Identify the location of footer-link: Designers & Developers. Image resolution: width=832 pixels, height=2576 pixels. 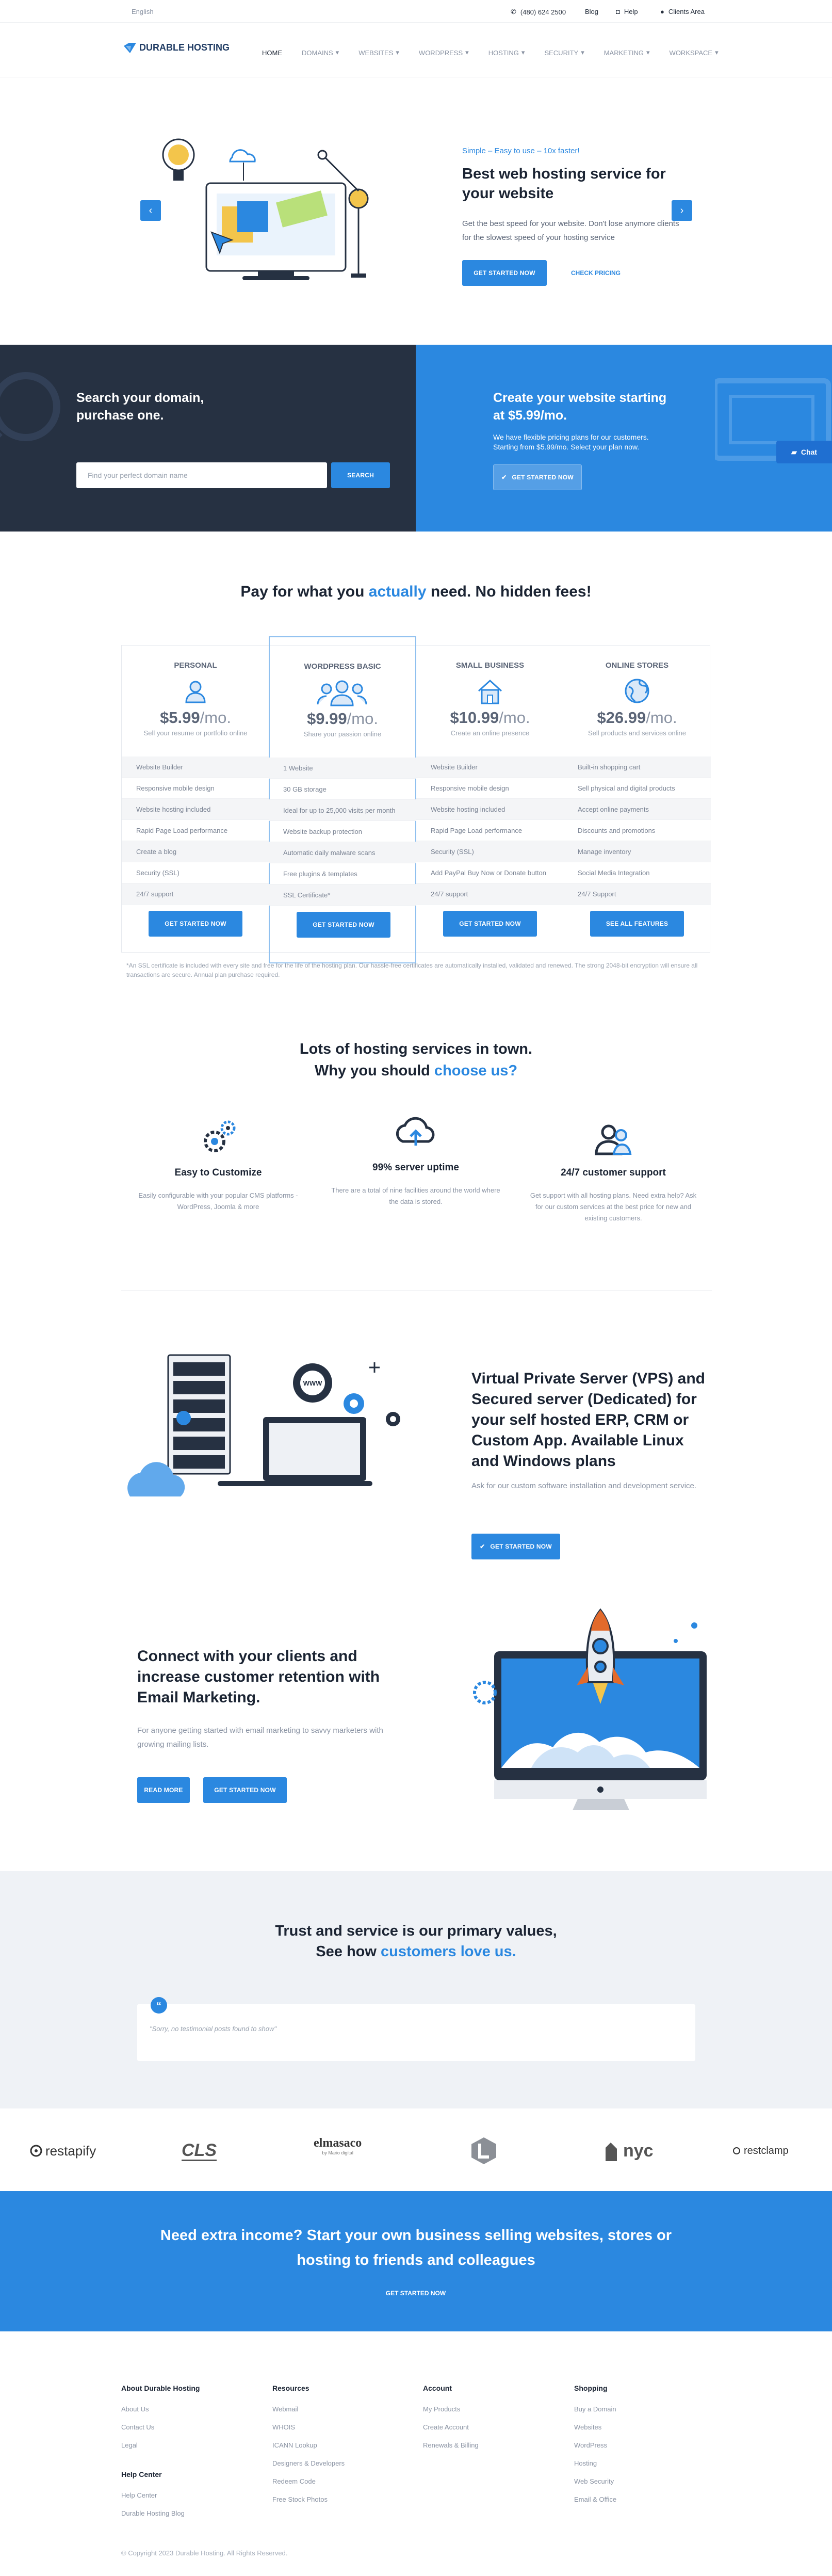
(339, 2464).